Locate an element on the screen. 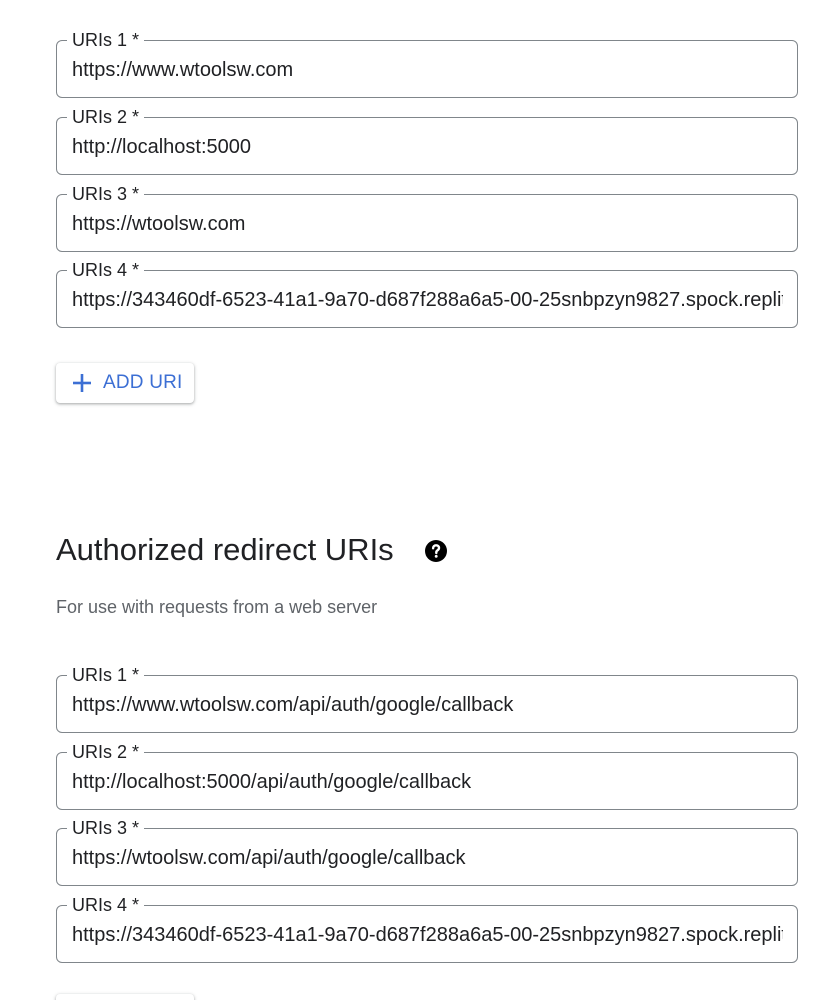  redirect-uri-1-field: URIs 1 * is located at coordinates (427, 699).